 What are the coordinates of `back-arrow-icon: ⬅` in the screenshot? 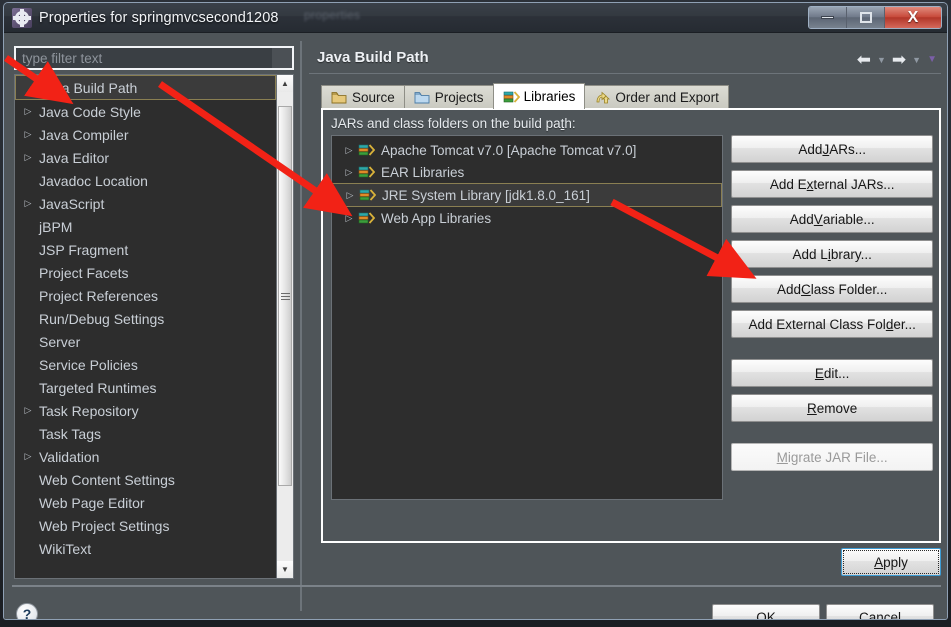 It's located at (864, 59).